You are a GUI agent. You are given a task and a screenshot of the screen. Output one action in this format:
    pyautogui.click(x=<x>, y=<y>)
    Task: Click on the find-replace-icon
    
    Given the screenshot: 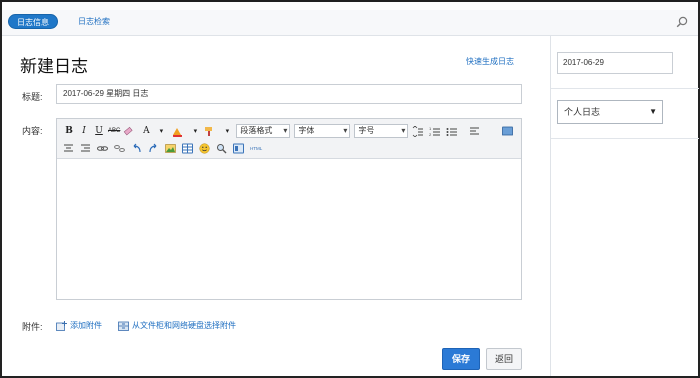 What is the action you would take?
    pyautogui.click(x=221, y=148)
    